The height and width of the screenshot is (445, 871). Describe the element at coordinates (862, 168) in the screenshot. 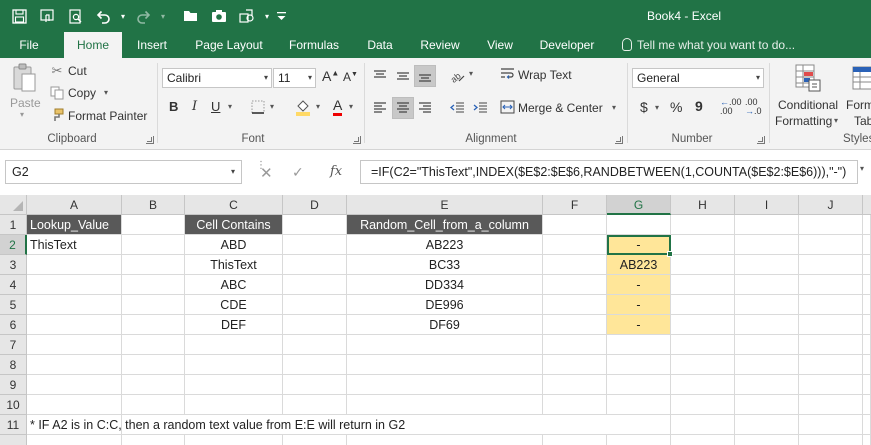

I see `expand-formula-bar-icon: ▾` at that location.